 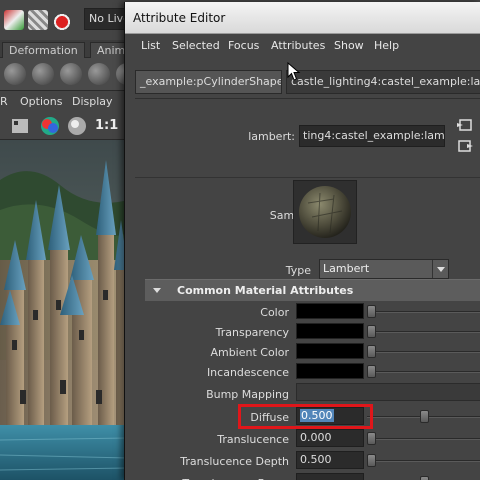 What do you see at coordinates (298, 270) in the screenshot?
I see `type-label: Type` at bounding box center [298, 270].